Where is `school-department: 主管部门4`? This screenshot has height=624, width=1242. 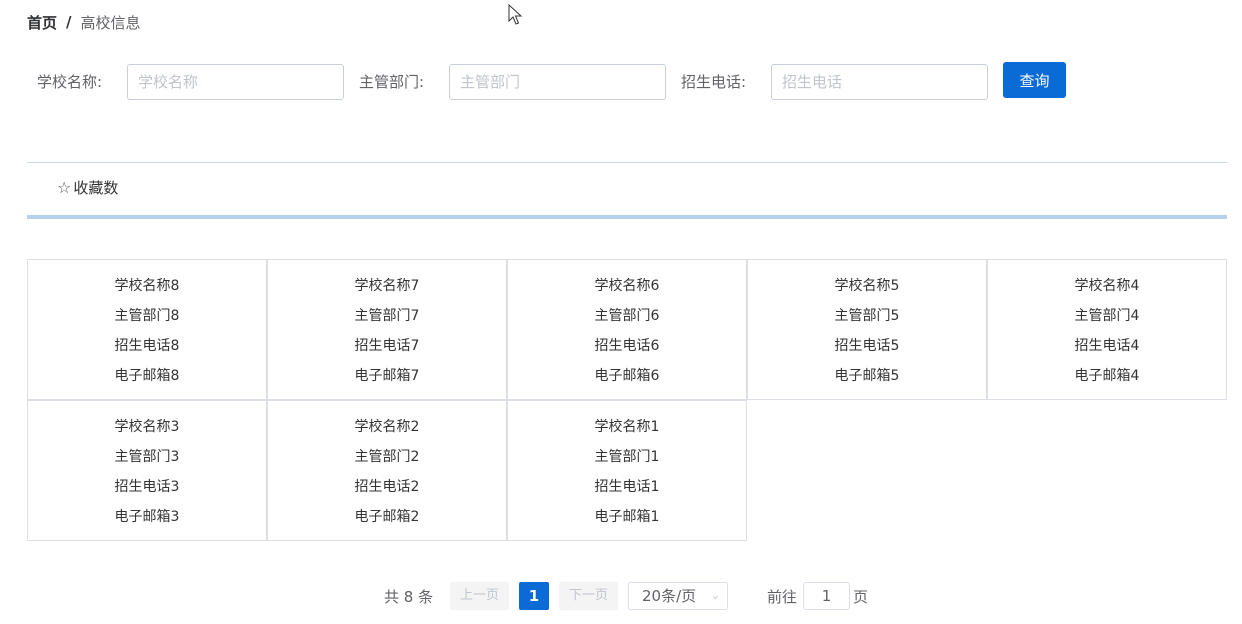 school-department: 主管部门4 is located at coordinates (1107, 316).